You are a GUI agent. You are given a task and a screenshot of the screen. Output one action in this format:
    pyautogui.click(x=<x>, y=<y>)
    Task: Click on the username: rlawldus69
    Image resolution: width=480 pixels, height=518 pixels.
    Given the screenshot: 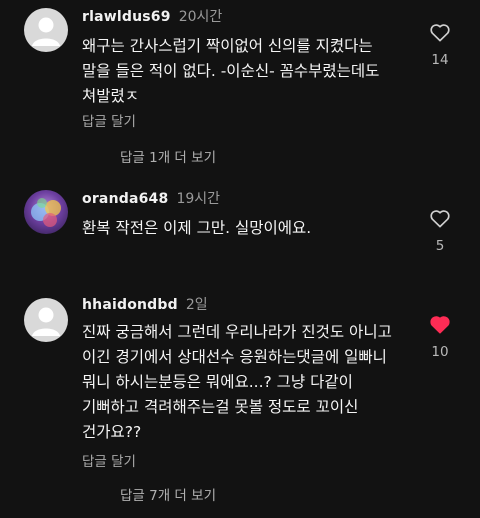 What is the action you would take?
    pyautogui.click(x=126, y=17)
    